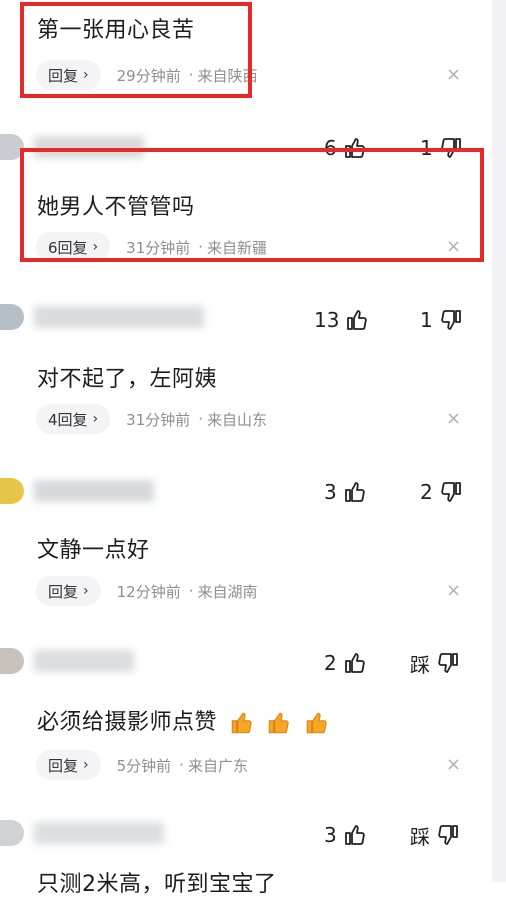 This screenshot has height=898, width=506. I want to click on comment-meta: 回复 › 5分钟前 · 来自广东, so click(142, 765).